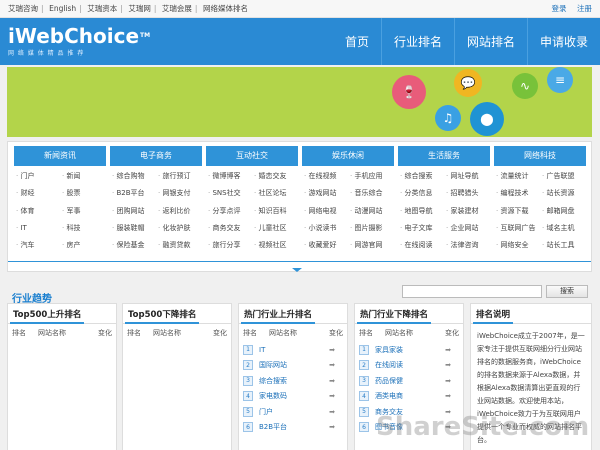  What do you see at coordinates (467, 228) in the screenshot?
I see `category-link: 企业网站` at bounding box center [467, 228].